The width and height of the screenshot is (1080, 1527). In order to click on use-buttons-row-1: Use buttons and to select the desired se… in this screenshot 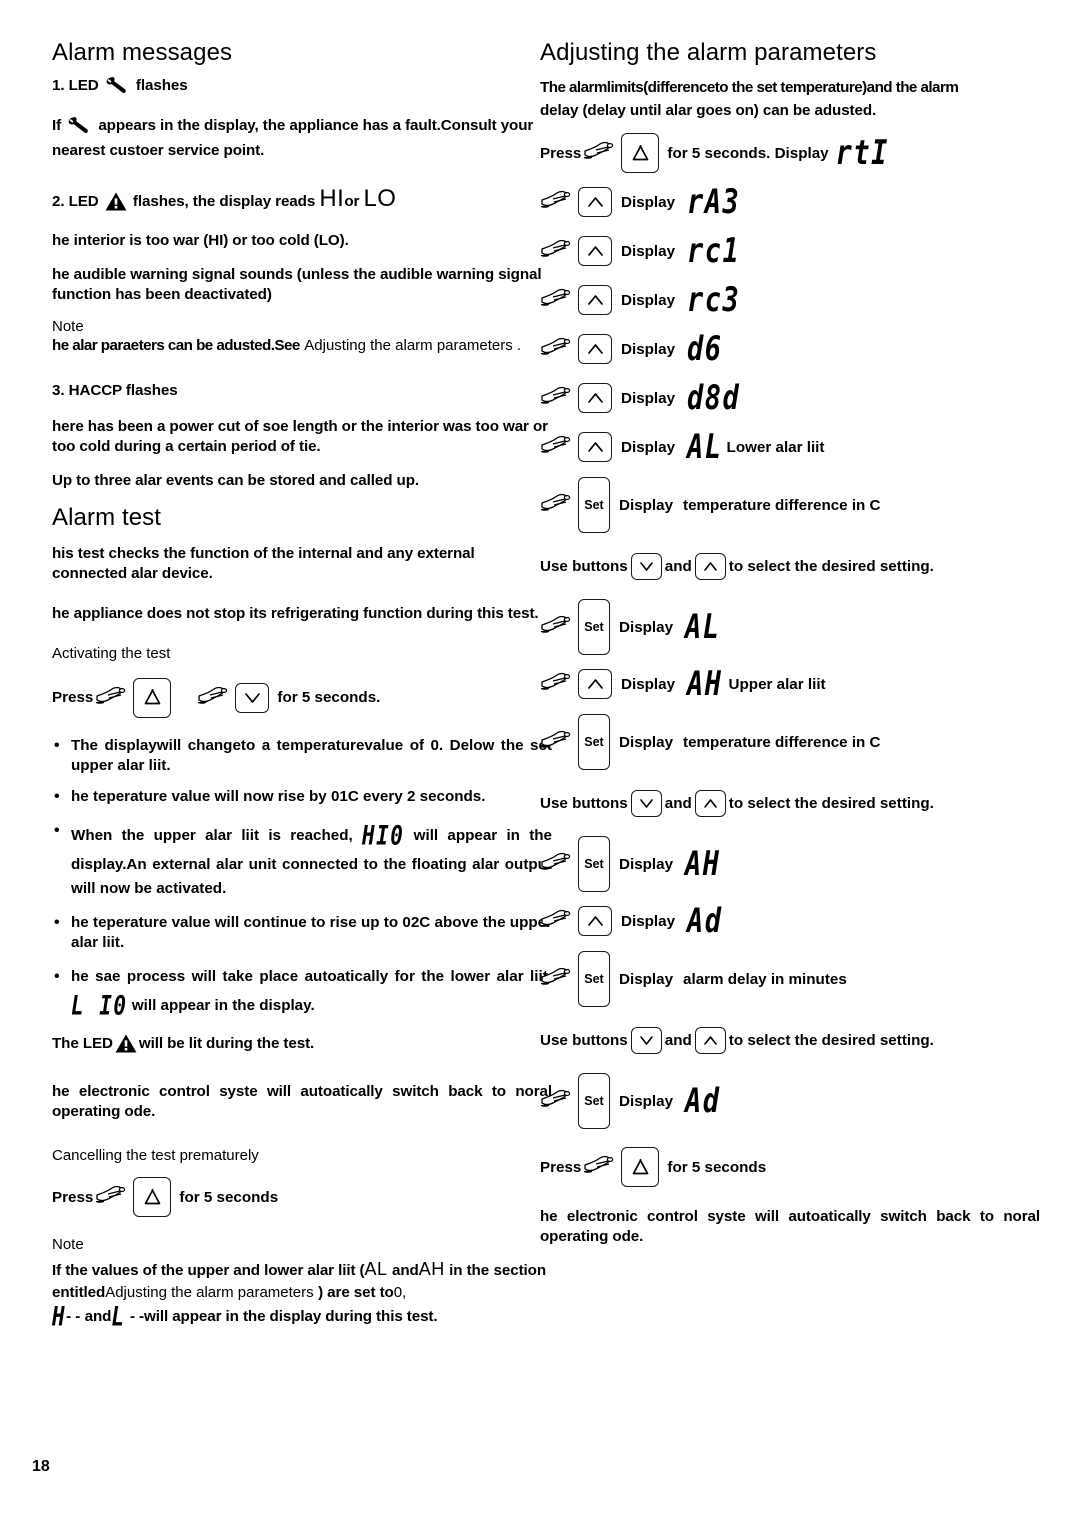, I will do `click(790, 566)`.